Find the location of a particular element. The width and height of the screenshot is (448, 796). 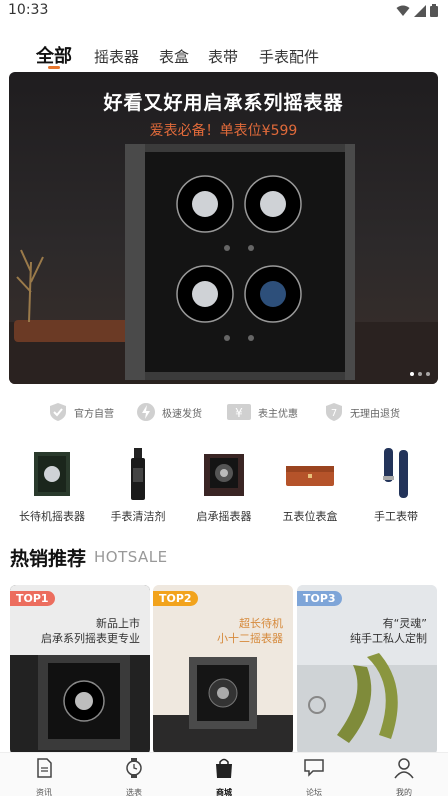

category-tabs: 全部 摇表器 表盒 表带 手表配件 is located at coordinates (224, 56).